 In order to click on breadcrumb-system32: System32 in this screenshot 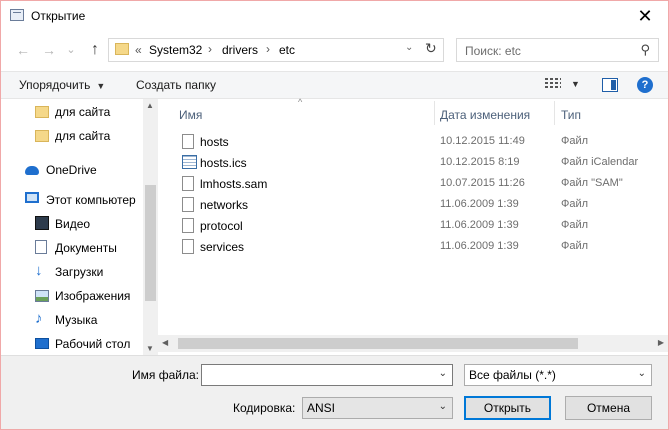, I will do `click(175, 50)`.